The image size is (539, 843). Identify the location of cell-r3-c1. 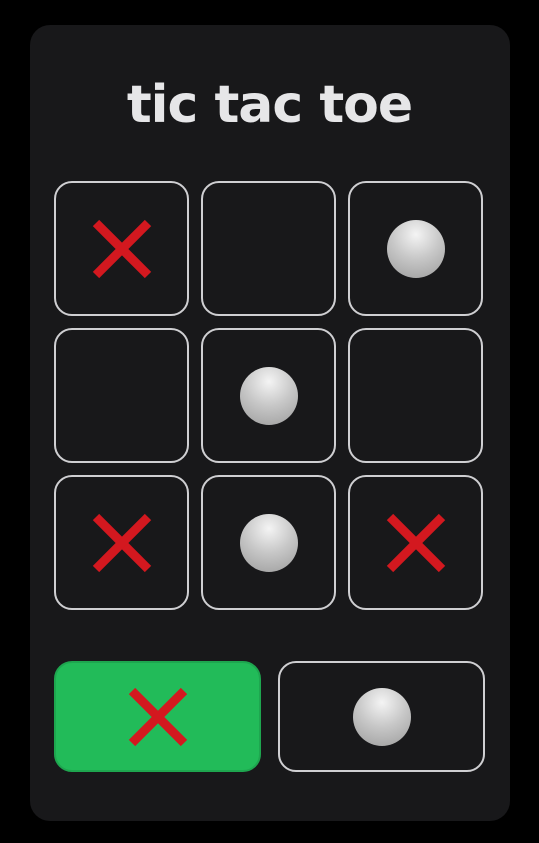
(121, 542).